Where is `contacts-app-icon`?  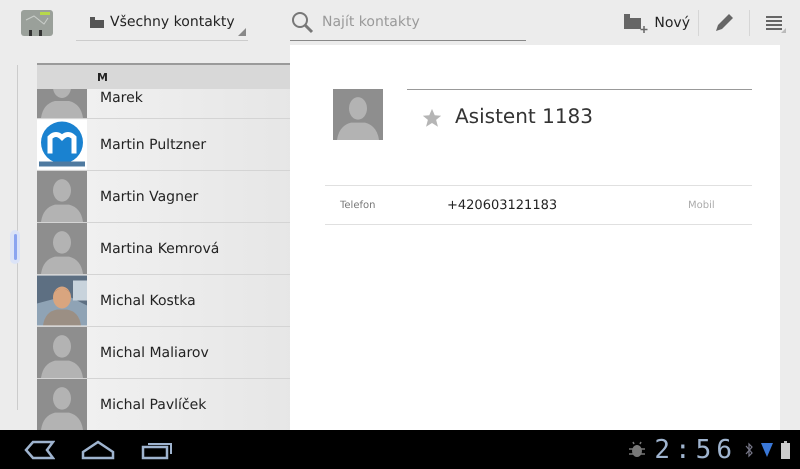 contacts-app-icon is located at coordinates (37, 23).